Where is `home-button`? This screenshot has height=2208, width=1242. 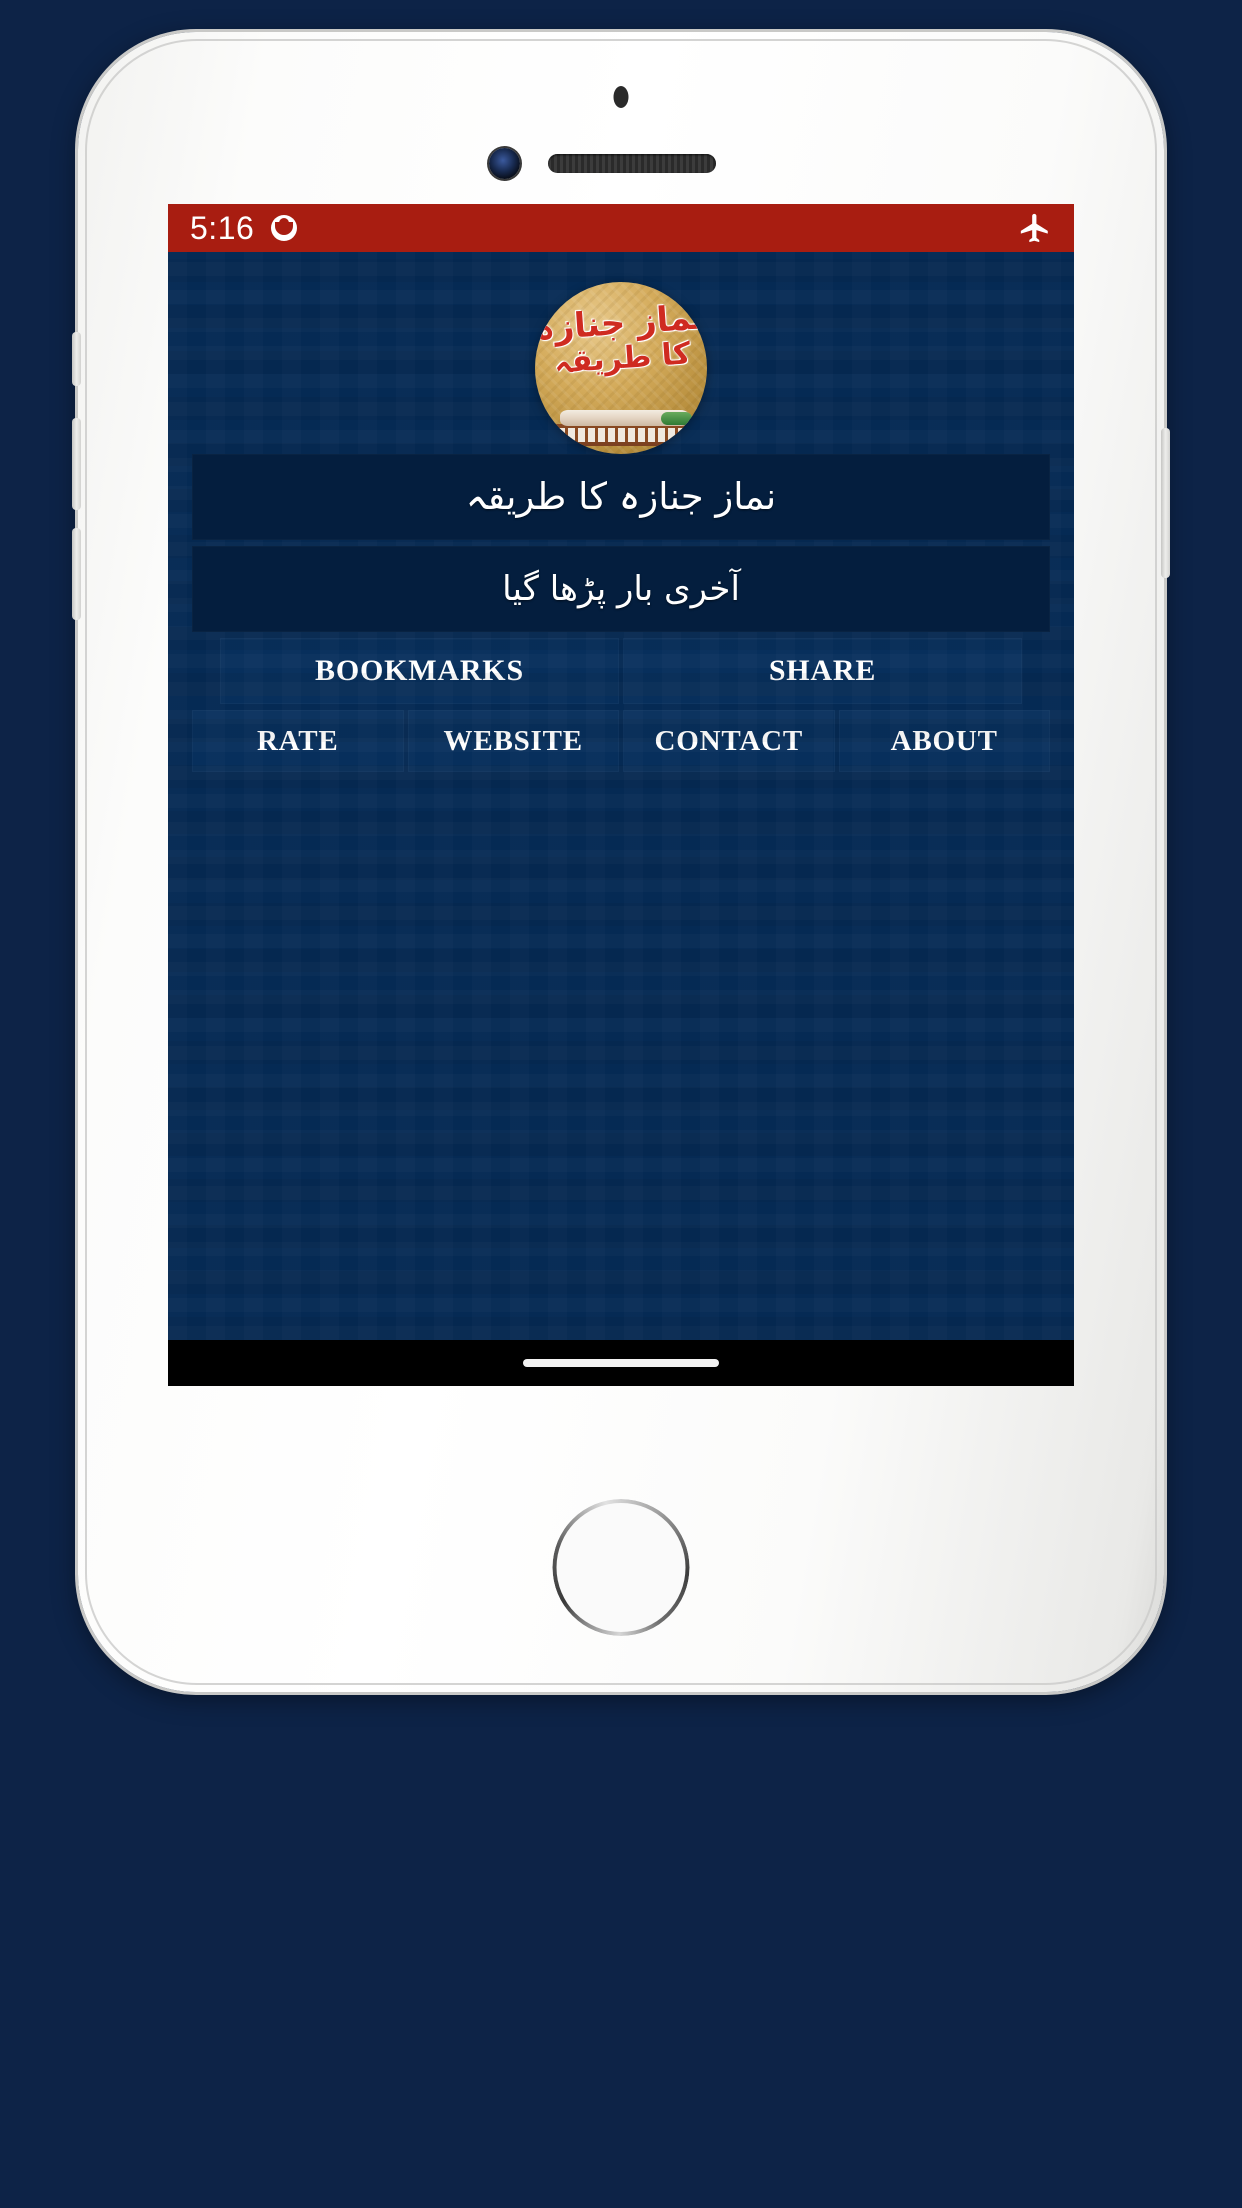
home-button is located at coordinates (621, 1567).